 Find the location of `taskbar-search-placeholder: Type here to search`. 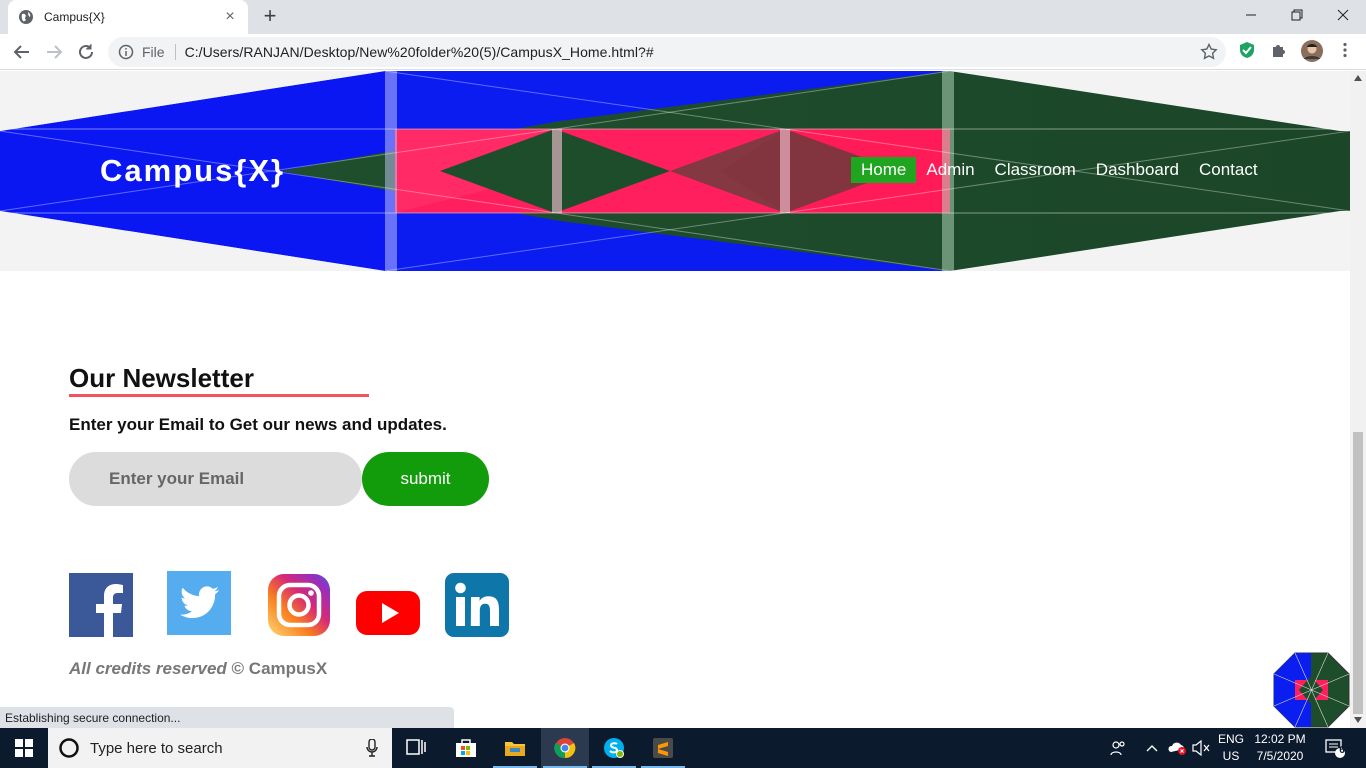

taskbar-search-placeholder: Type here to search is located at coordinates (156, 748).